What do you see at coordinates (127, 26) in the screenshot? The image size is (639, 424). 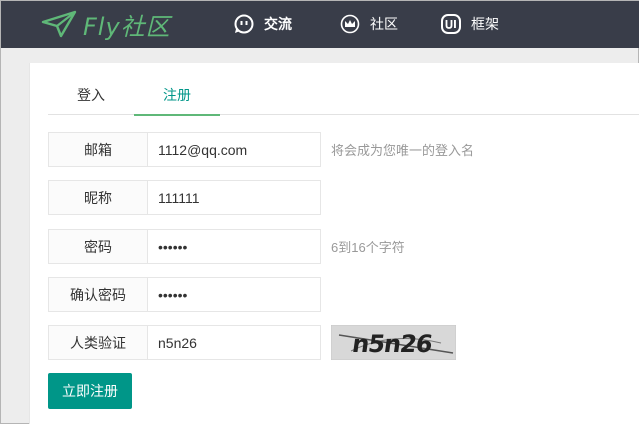 I see `logo-text: Fly社区` at bounding box center [127, 26].